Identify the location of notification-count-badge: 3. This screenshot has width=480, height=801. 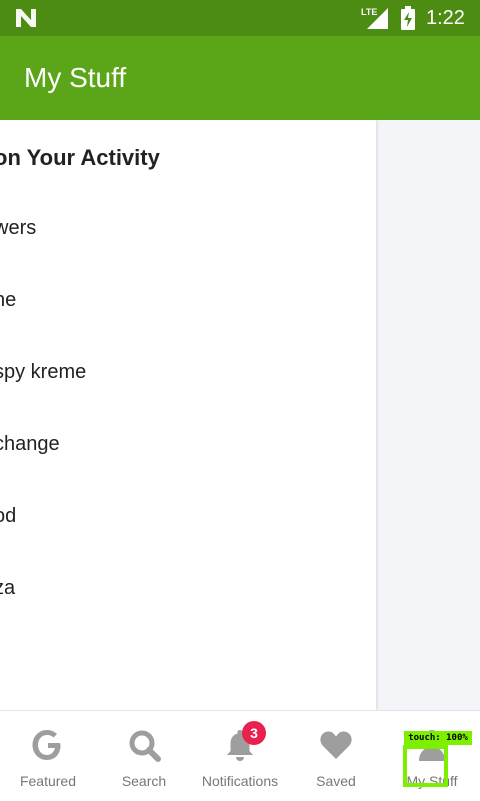
(254, 733).